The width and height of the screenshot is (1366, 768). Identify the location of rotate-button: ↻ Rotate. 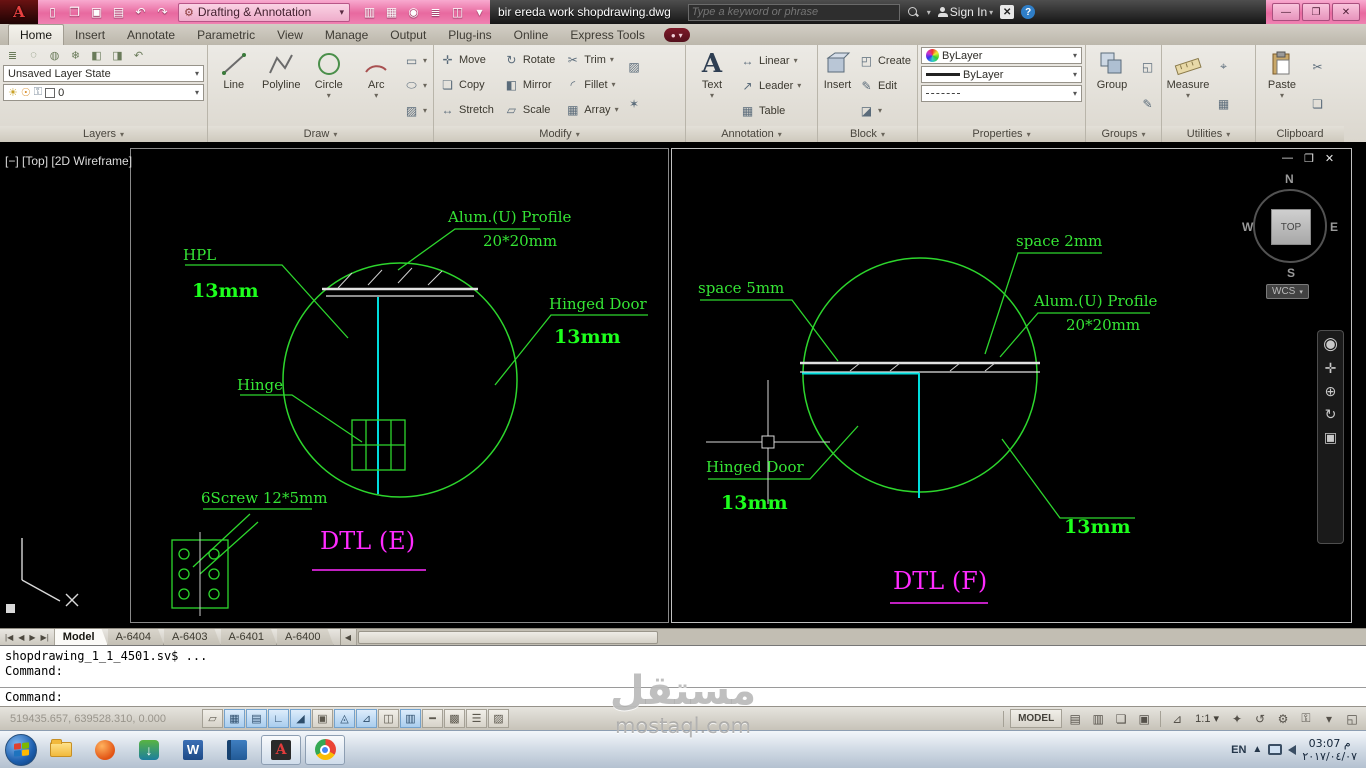
(529, 59).